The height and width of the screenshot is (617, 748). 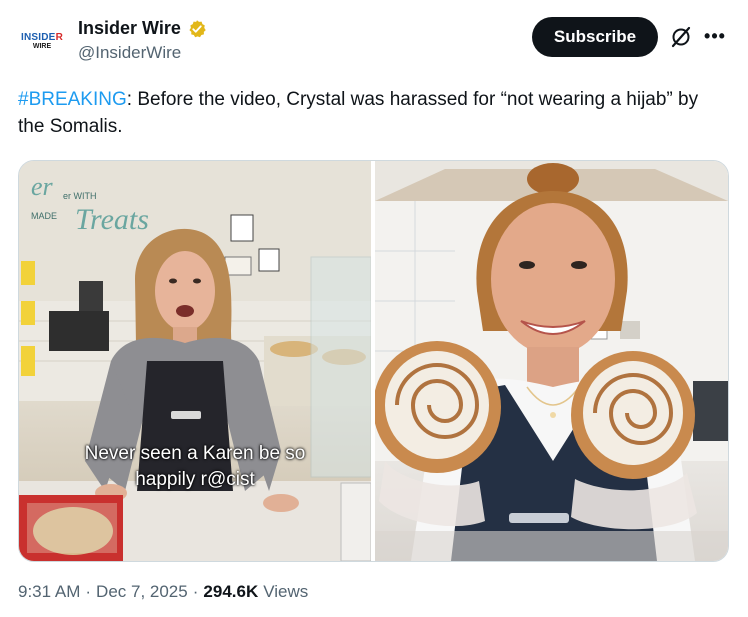 I want to click on grok-icon, so click(x=681, y=37).